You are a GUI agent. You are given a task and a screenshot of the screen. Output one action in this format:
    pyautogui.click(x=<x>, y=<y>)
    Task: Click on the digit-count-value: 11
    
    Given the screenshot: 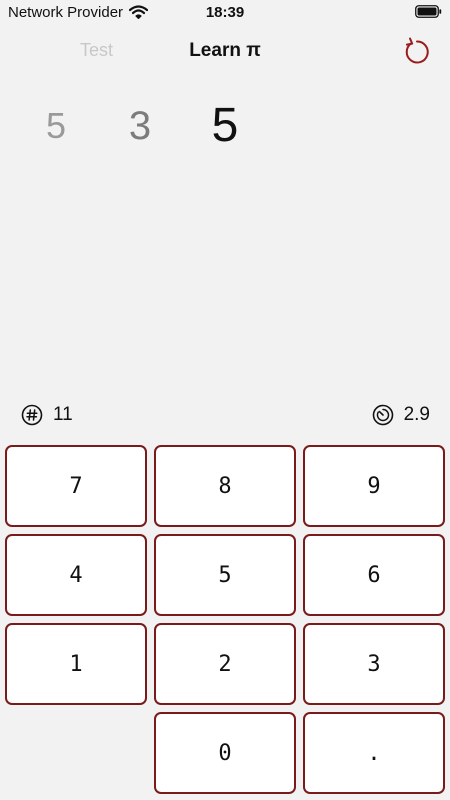 What is the action you would take?
    pyautogui.click(x=63, y=414)
    